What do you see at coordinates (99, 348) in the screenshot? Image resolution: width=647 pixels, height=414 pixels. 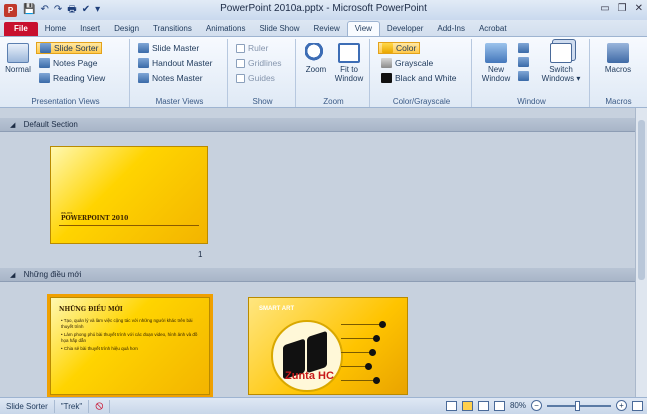 I see `slide-2-bullet-3: • Chia sẻ bài thuyết trình hiệu quả hơn` at bounding box center [99, 348].